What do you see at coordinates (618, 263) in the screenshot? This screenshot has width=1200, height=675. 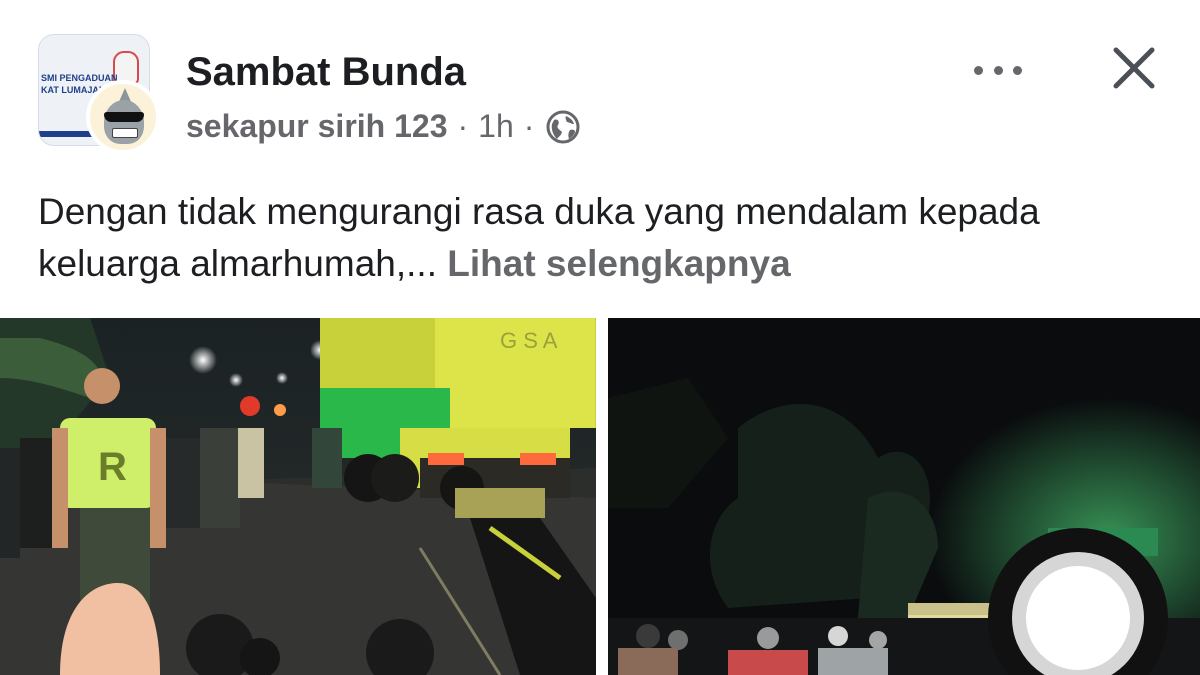 I see `see-more-link: Lihat selengkapnya` at bounding box center [618, 263].